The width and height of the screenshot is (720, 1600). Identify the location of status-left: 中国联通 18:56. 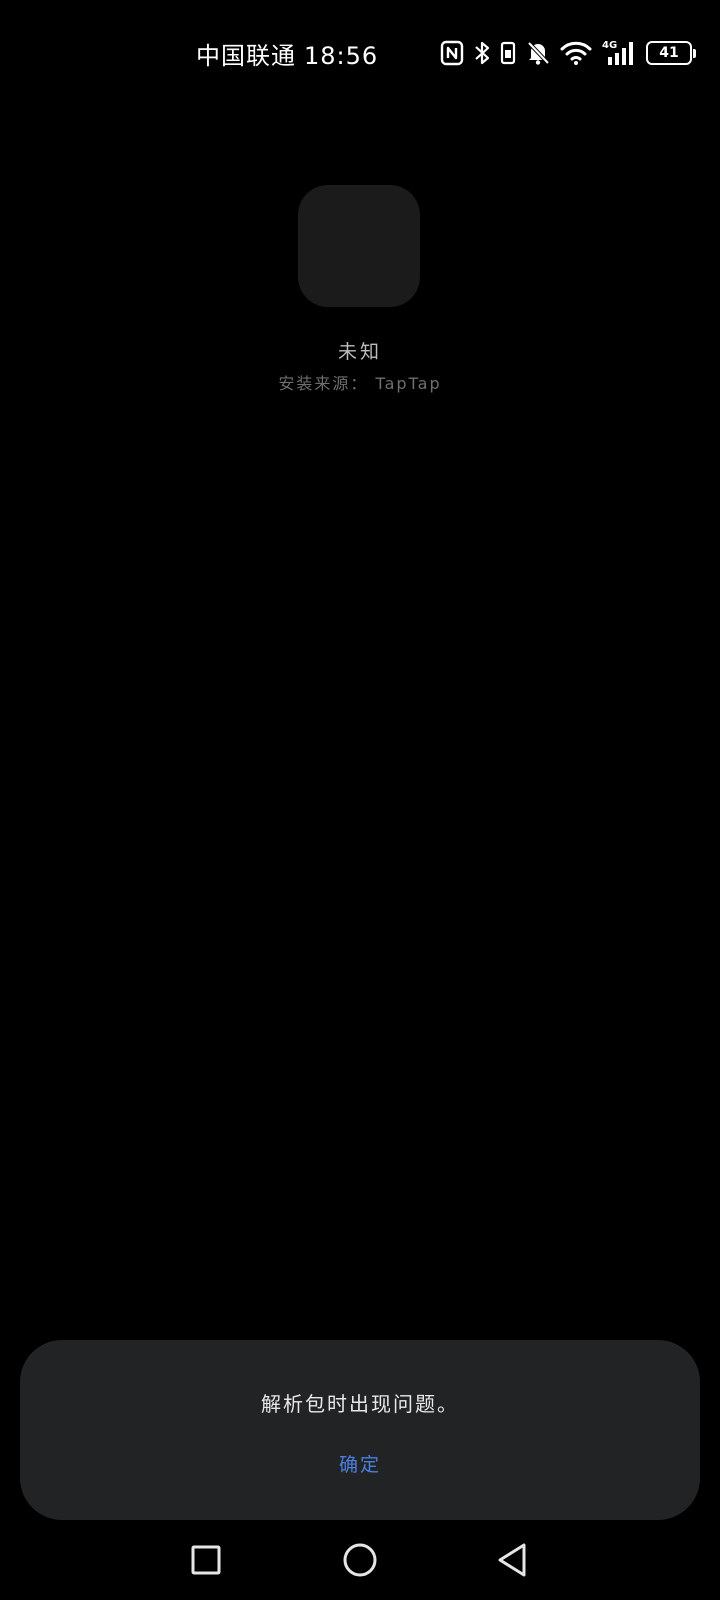
(291, 53).